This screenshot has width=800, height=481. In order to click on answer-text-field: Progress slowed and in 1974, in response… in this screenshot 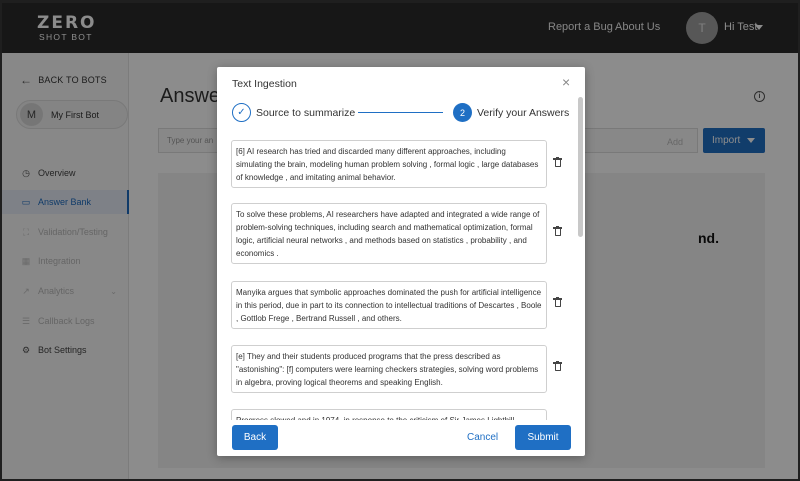, I will do `click(389, 414)`.